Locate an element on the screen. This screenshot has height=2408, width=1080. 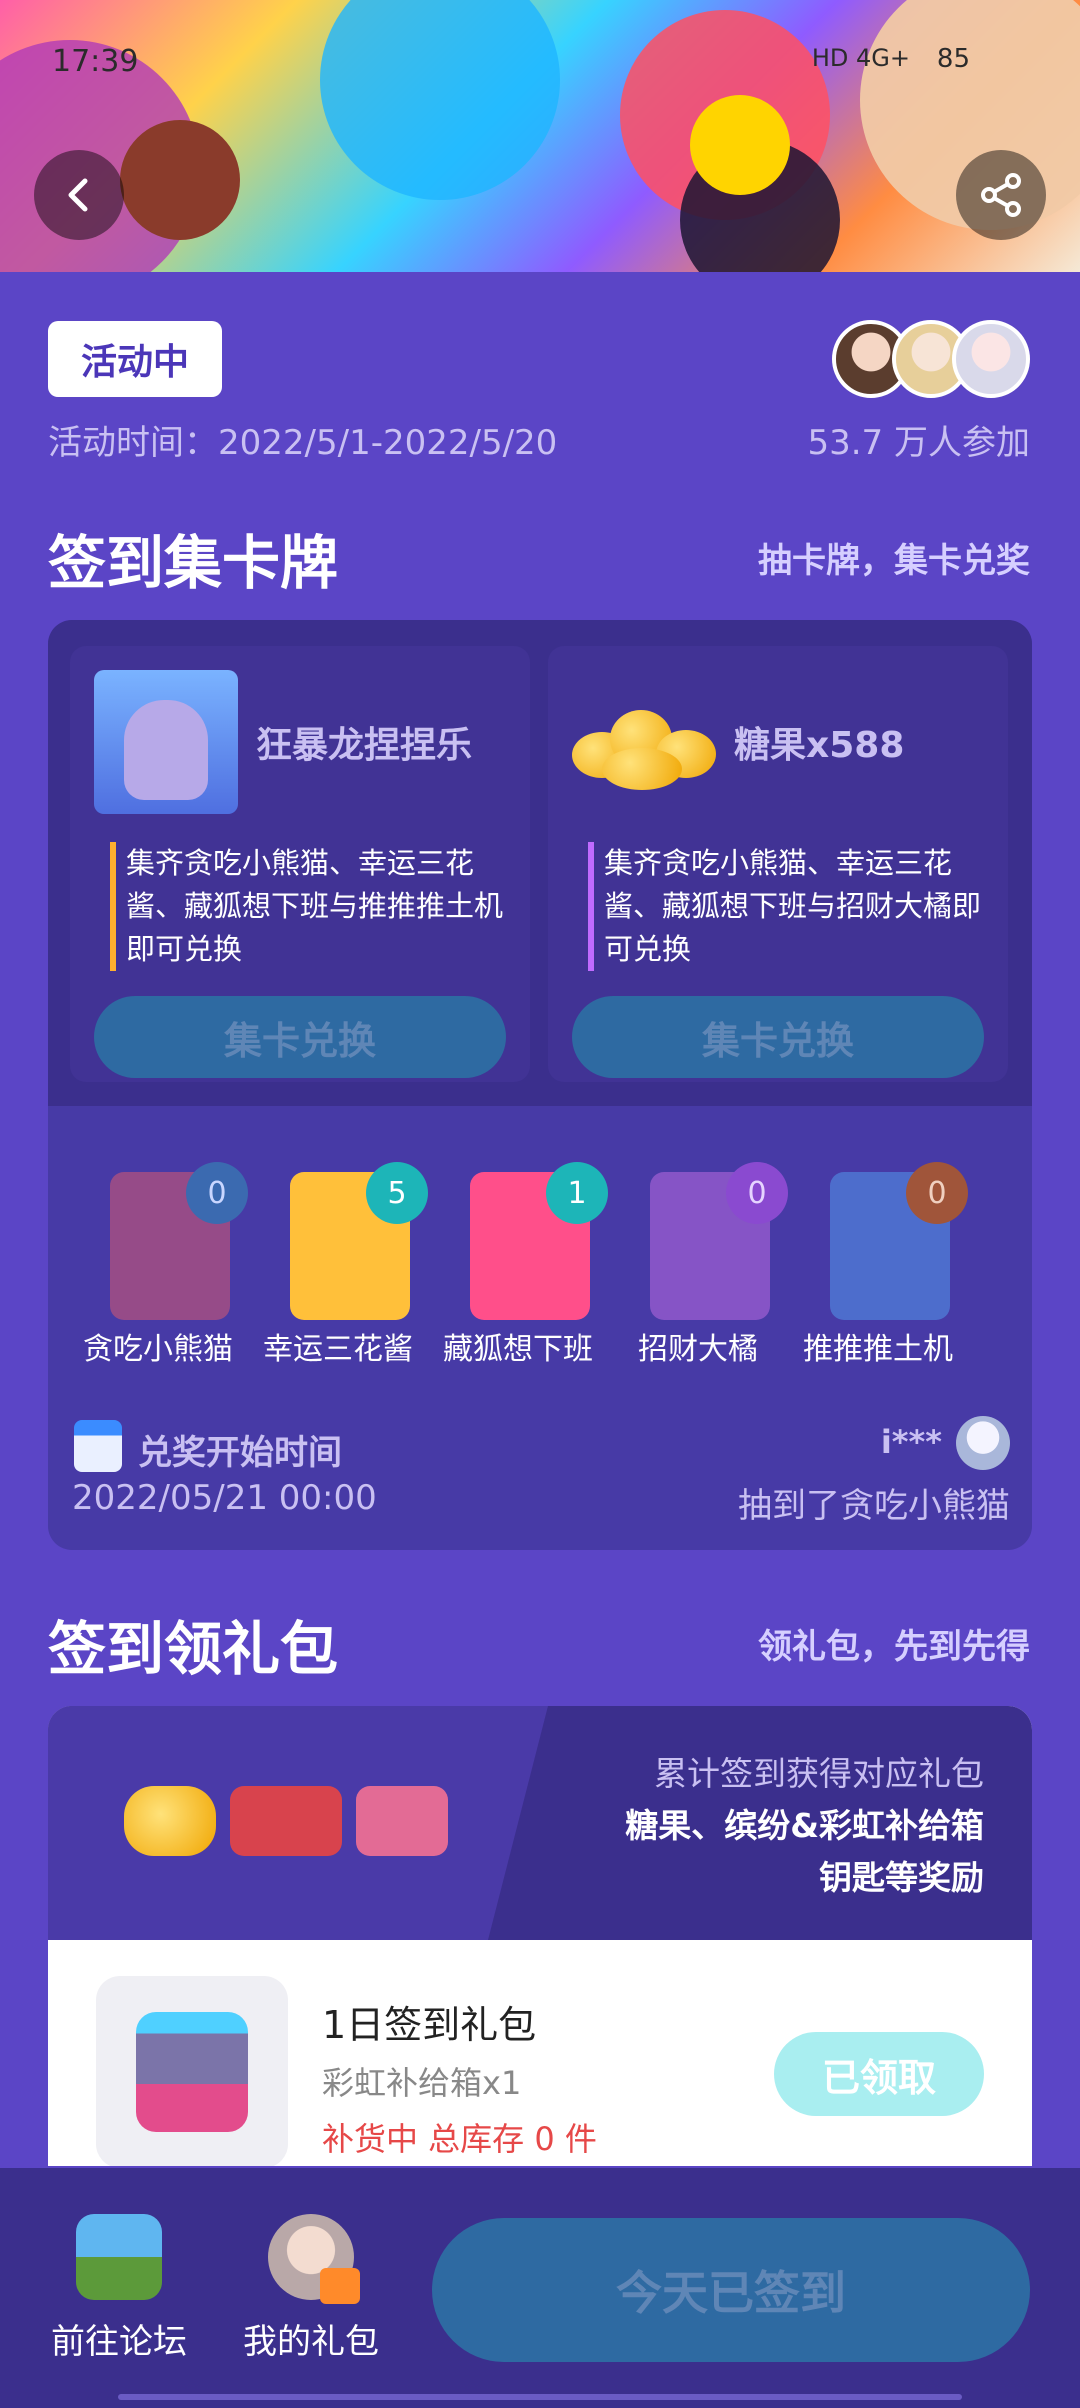
dinosaur-toy-image is located at coordinates (166, 742).